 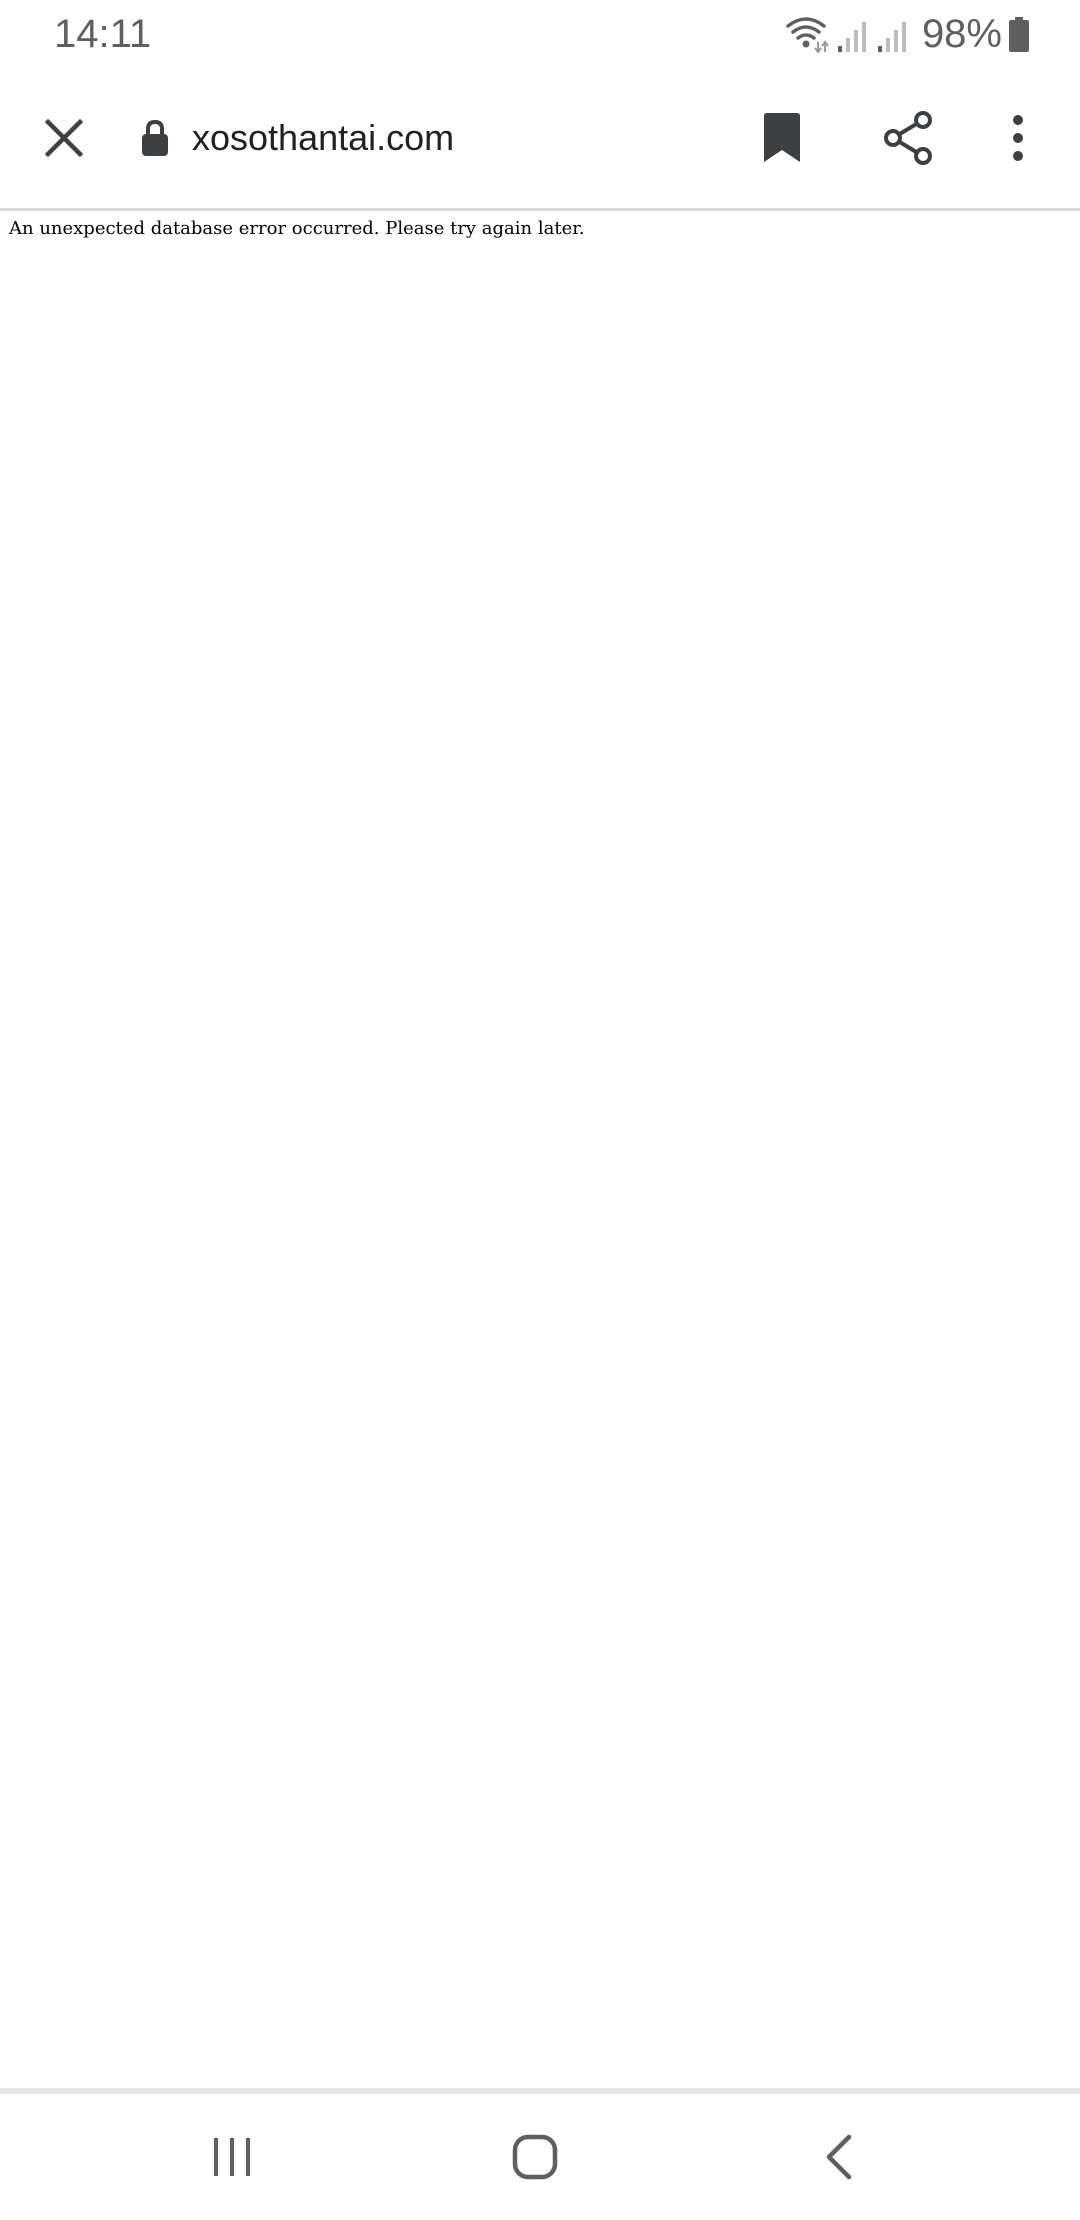 I want to click on home-button, so click(x=535, y=2157).